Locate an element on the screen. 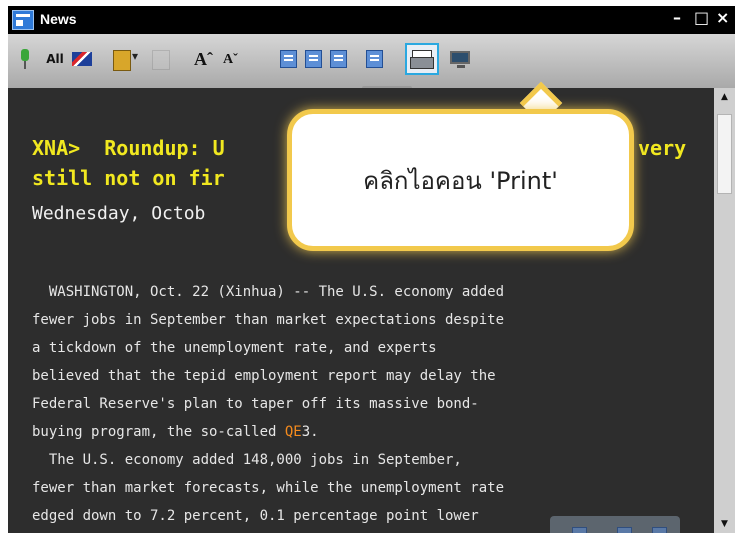 Image resolution: width=735 pixels, height=533 pixels. toolbar: All Aˆ Aˇ is located at coordinates (371, 61).